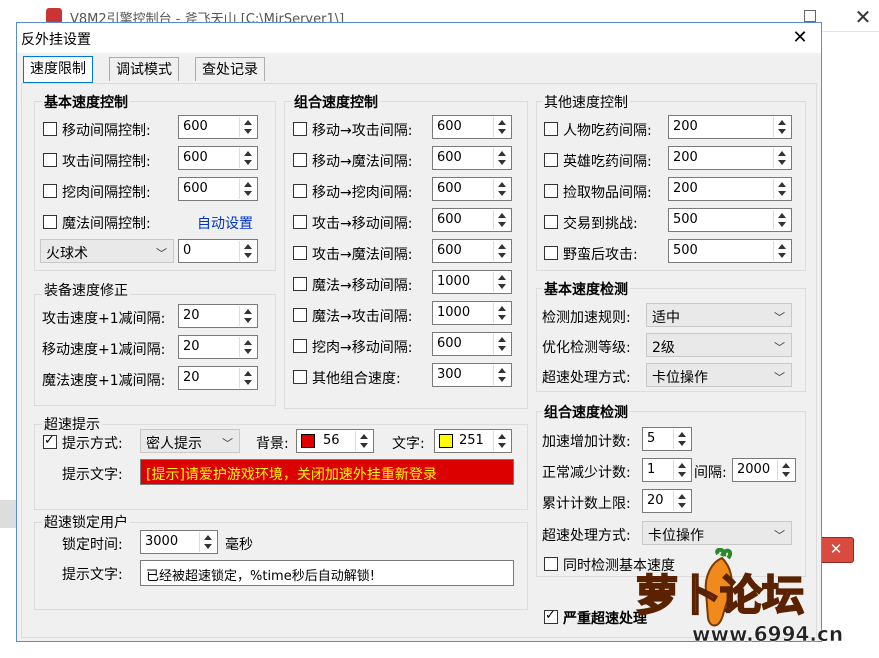 The width and height of the screenshot is (879, 658). I want to click on fg-color-swatch, so click(446, 441).